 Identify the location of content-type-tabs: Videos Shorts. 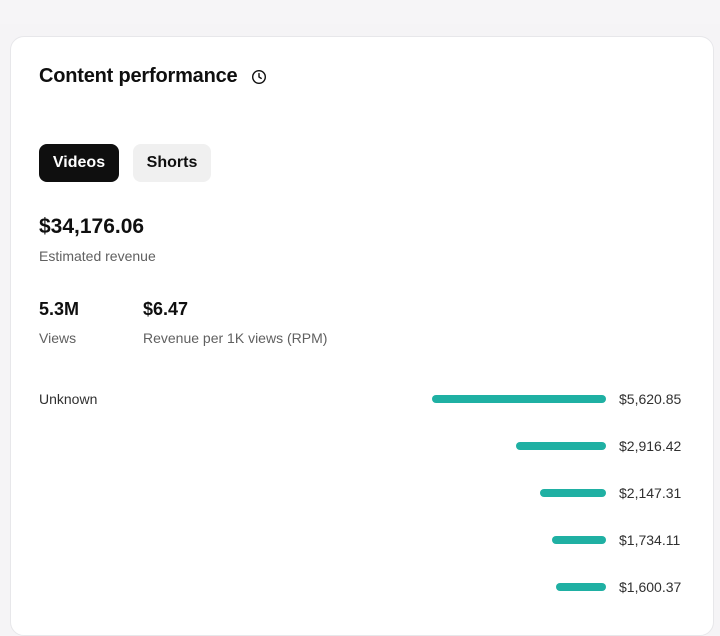
(125, 163).